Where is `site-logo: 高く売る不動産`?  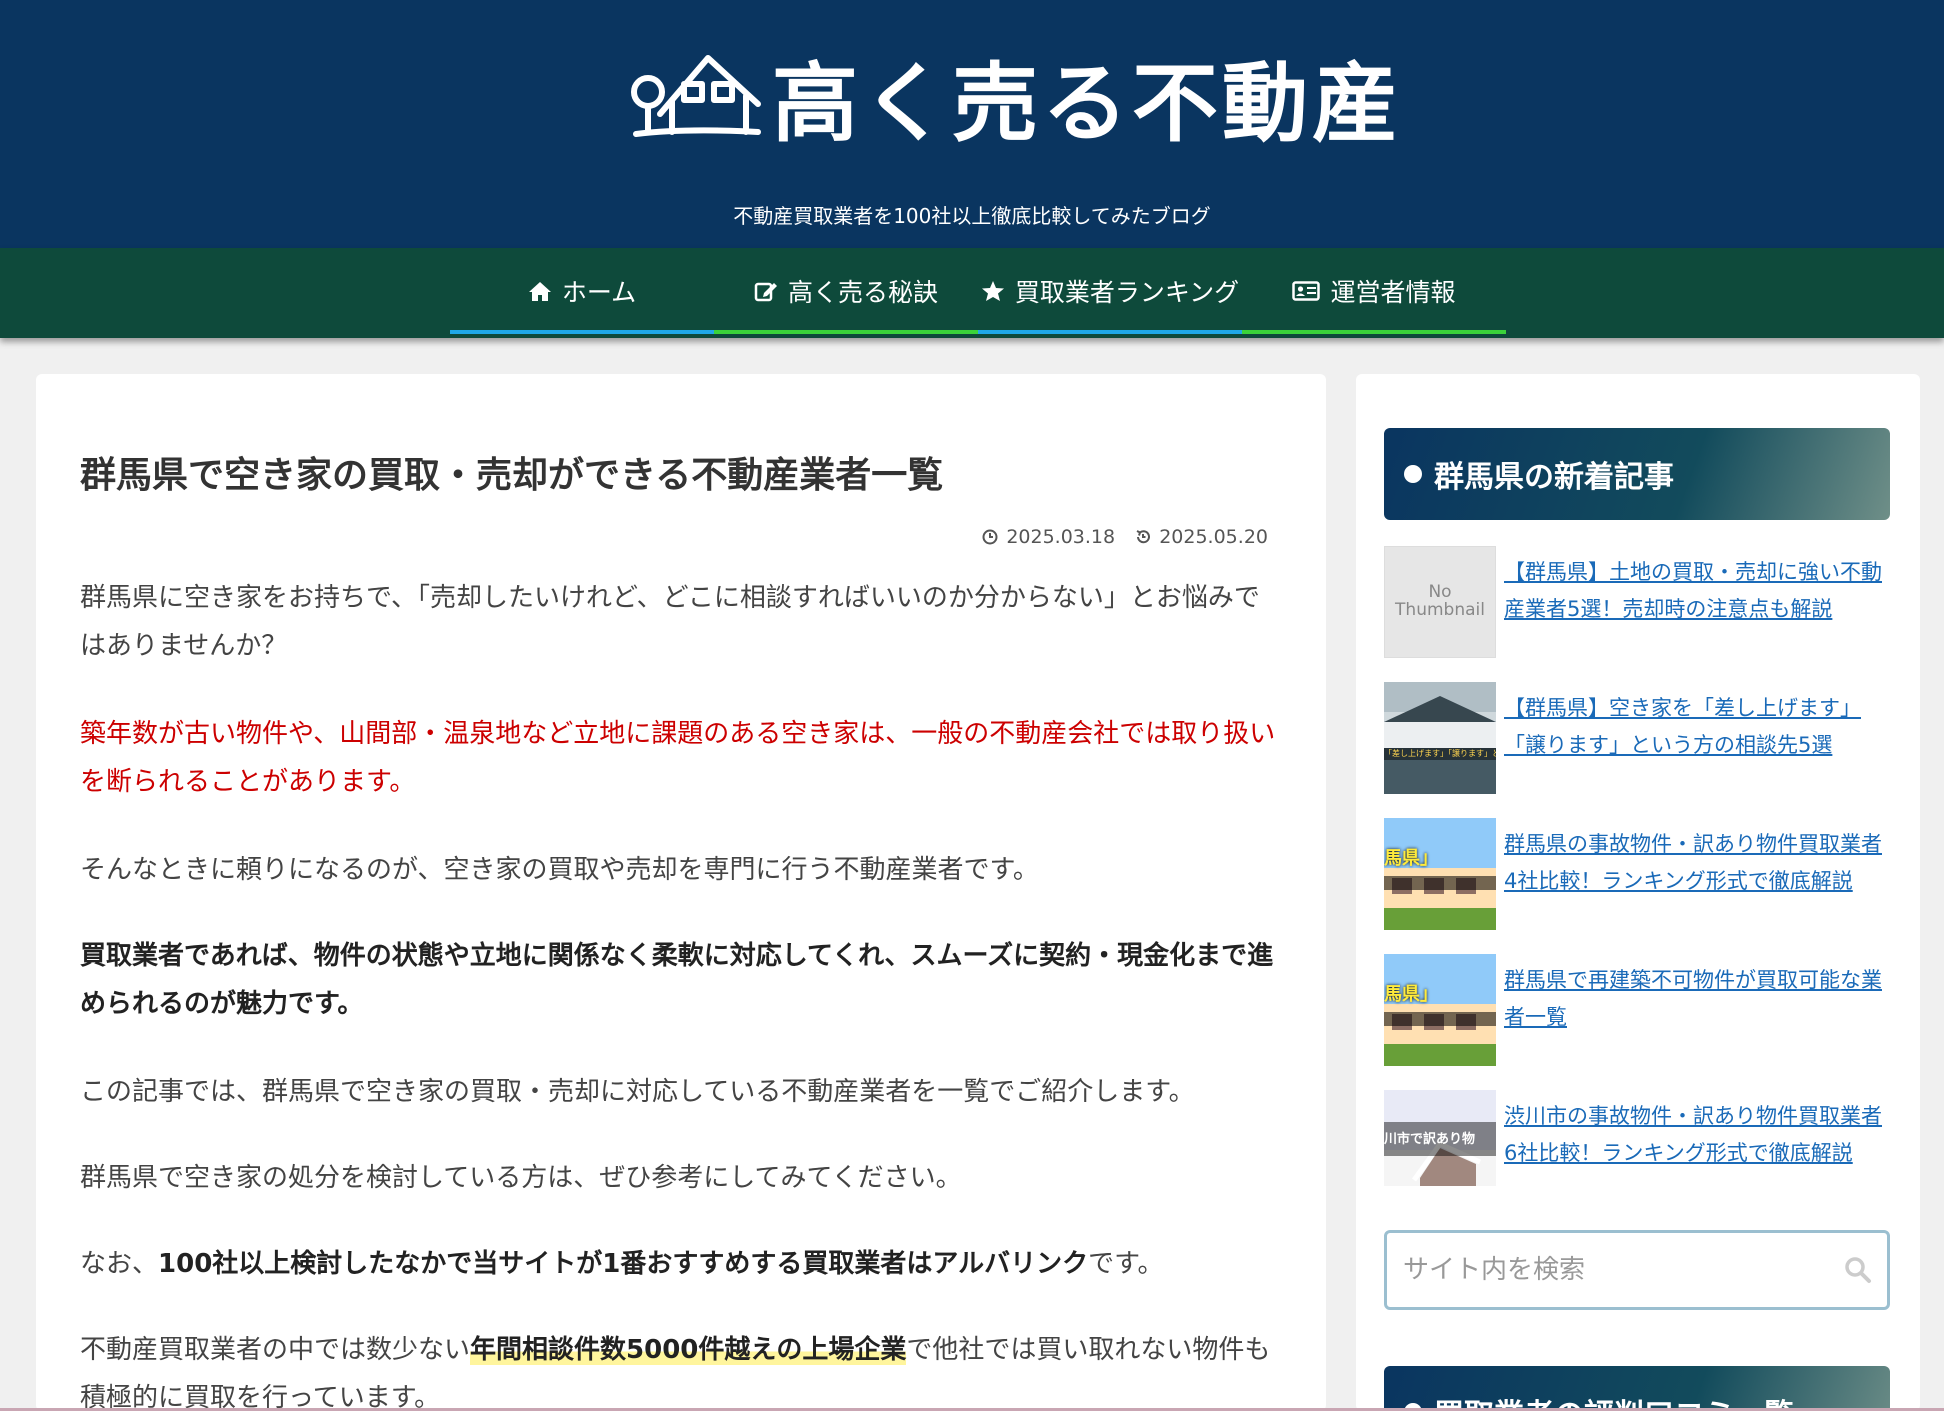
site-logo: 高く売る不動産 is located at coordinates (1014, 97).